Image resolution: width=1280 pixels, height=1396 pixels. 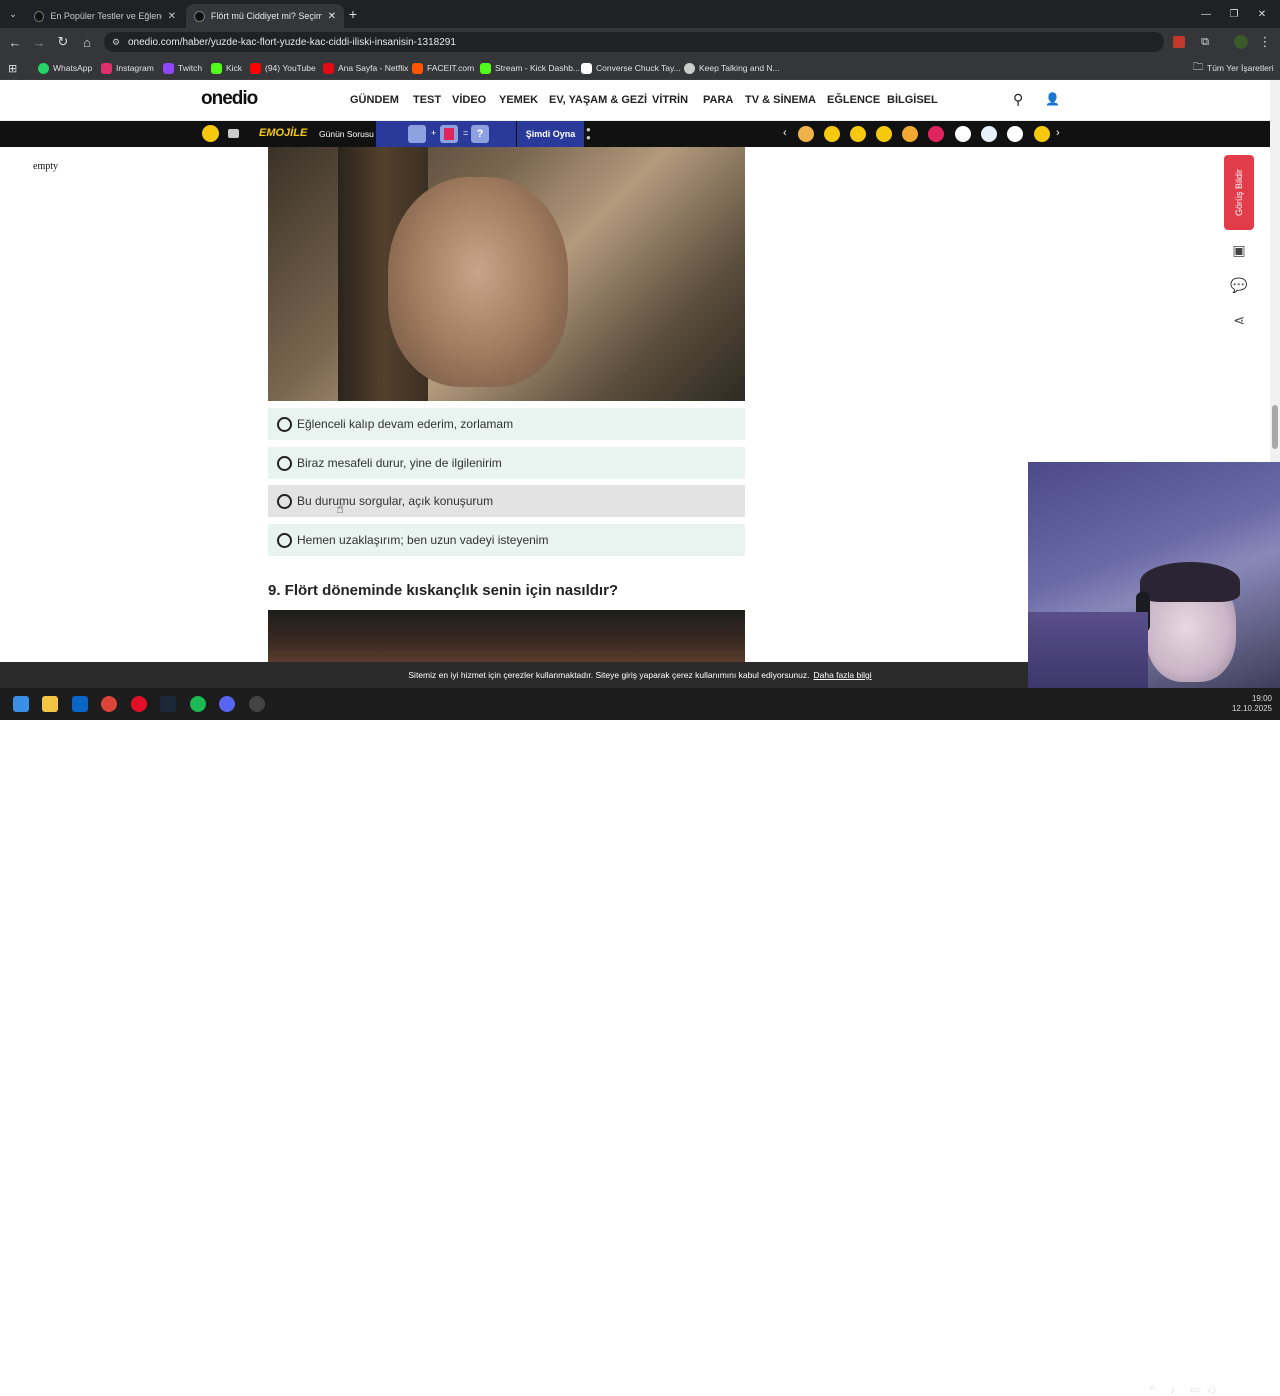 I want to click on nav-eglence: EĞLENCE, so click(x=853, y=100).